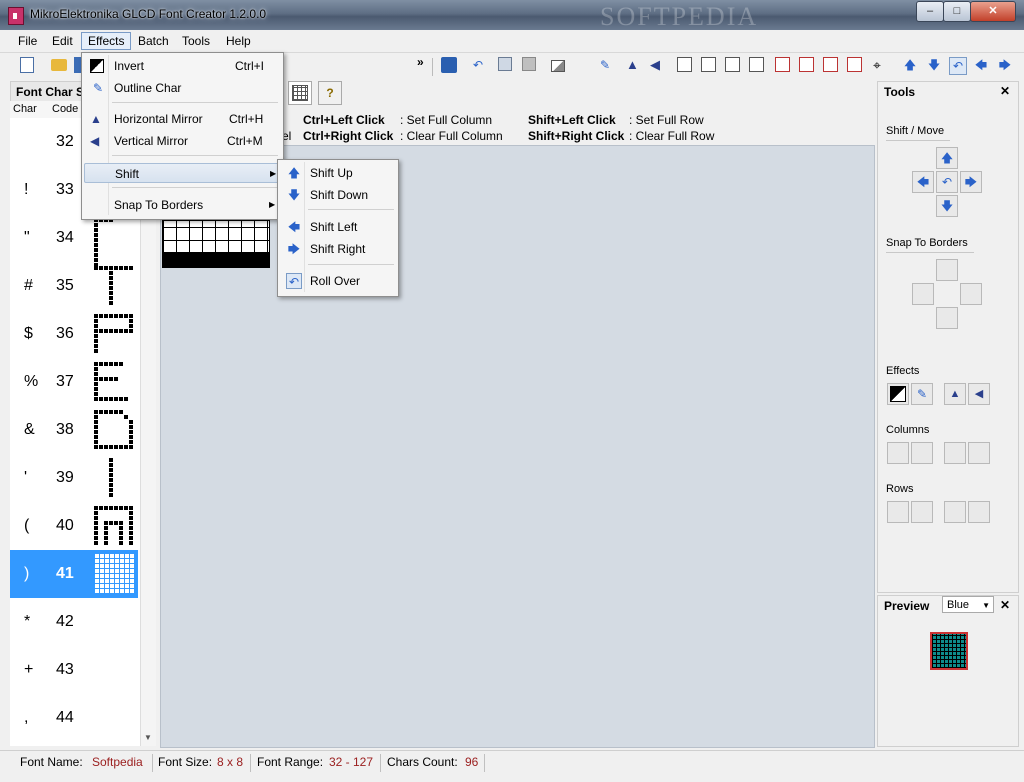 The width and height of the screenshot is (1024, 782). What do you see at coordinates (300, 93) in the screenshot?
I see `grid-toggle-button` at bounding box center [300, 93].